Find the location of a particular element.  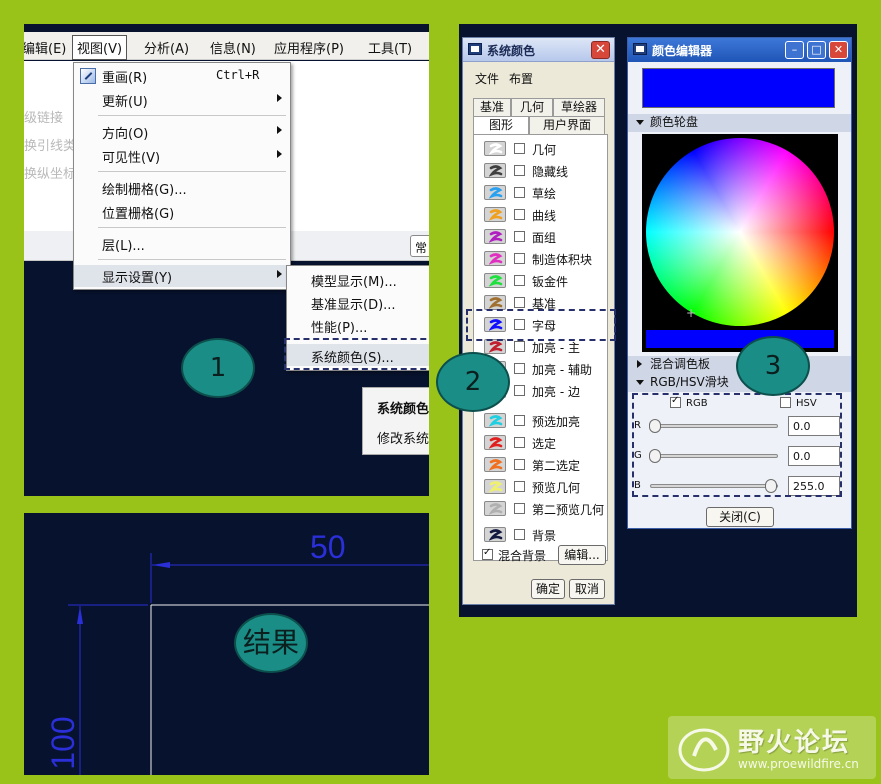

tab-geometry: 几何 is located at coordinates (532, 107).